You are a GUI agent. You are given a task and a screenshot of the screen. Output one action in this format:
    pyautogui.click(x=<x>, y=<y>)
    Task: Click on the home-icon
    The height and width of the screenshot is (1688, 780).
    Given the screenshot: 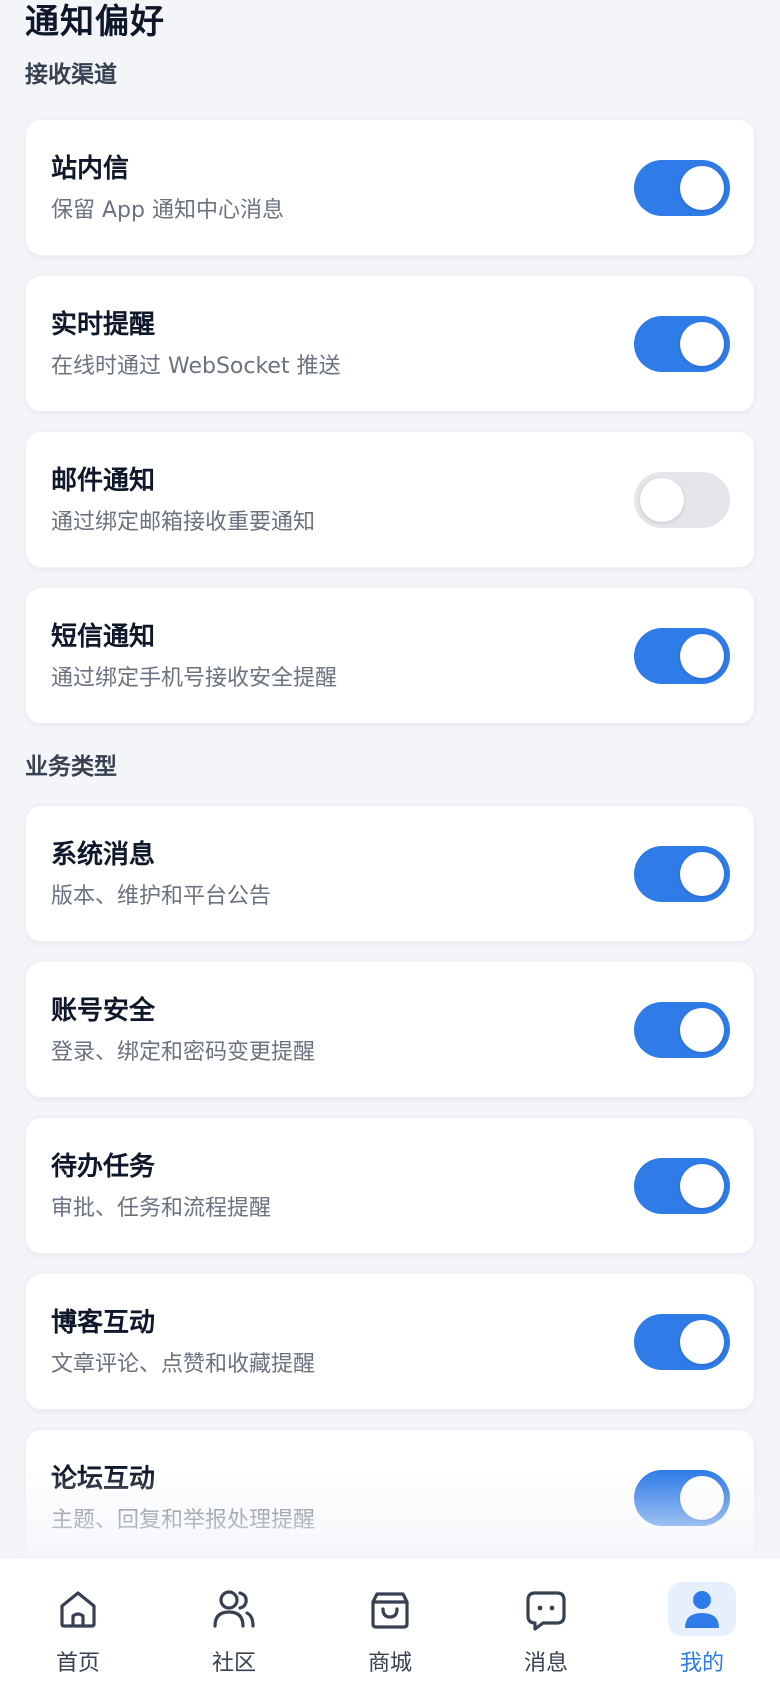 What is the action you would take?
    pyautogui.click(x=78, y=1609)
    